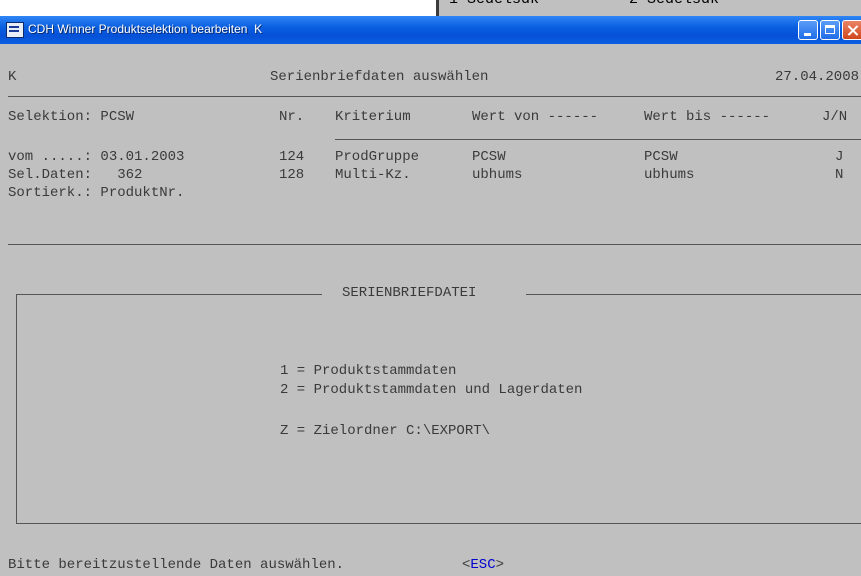  Describe the element at coordinates (292, 175) in the screenshot. I see `table-row-nr: 128` at that location.